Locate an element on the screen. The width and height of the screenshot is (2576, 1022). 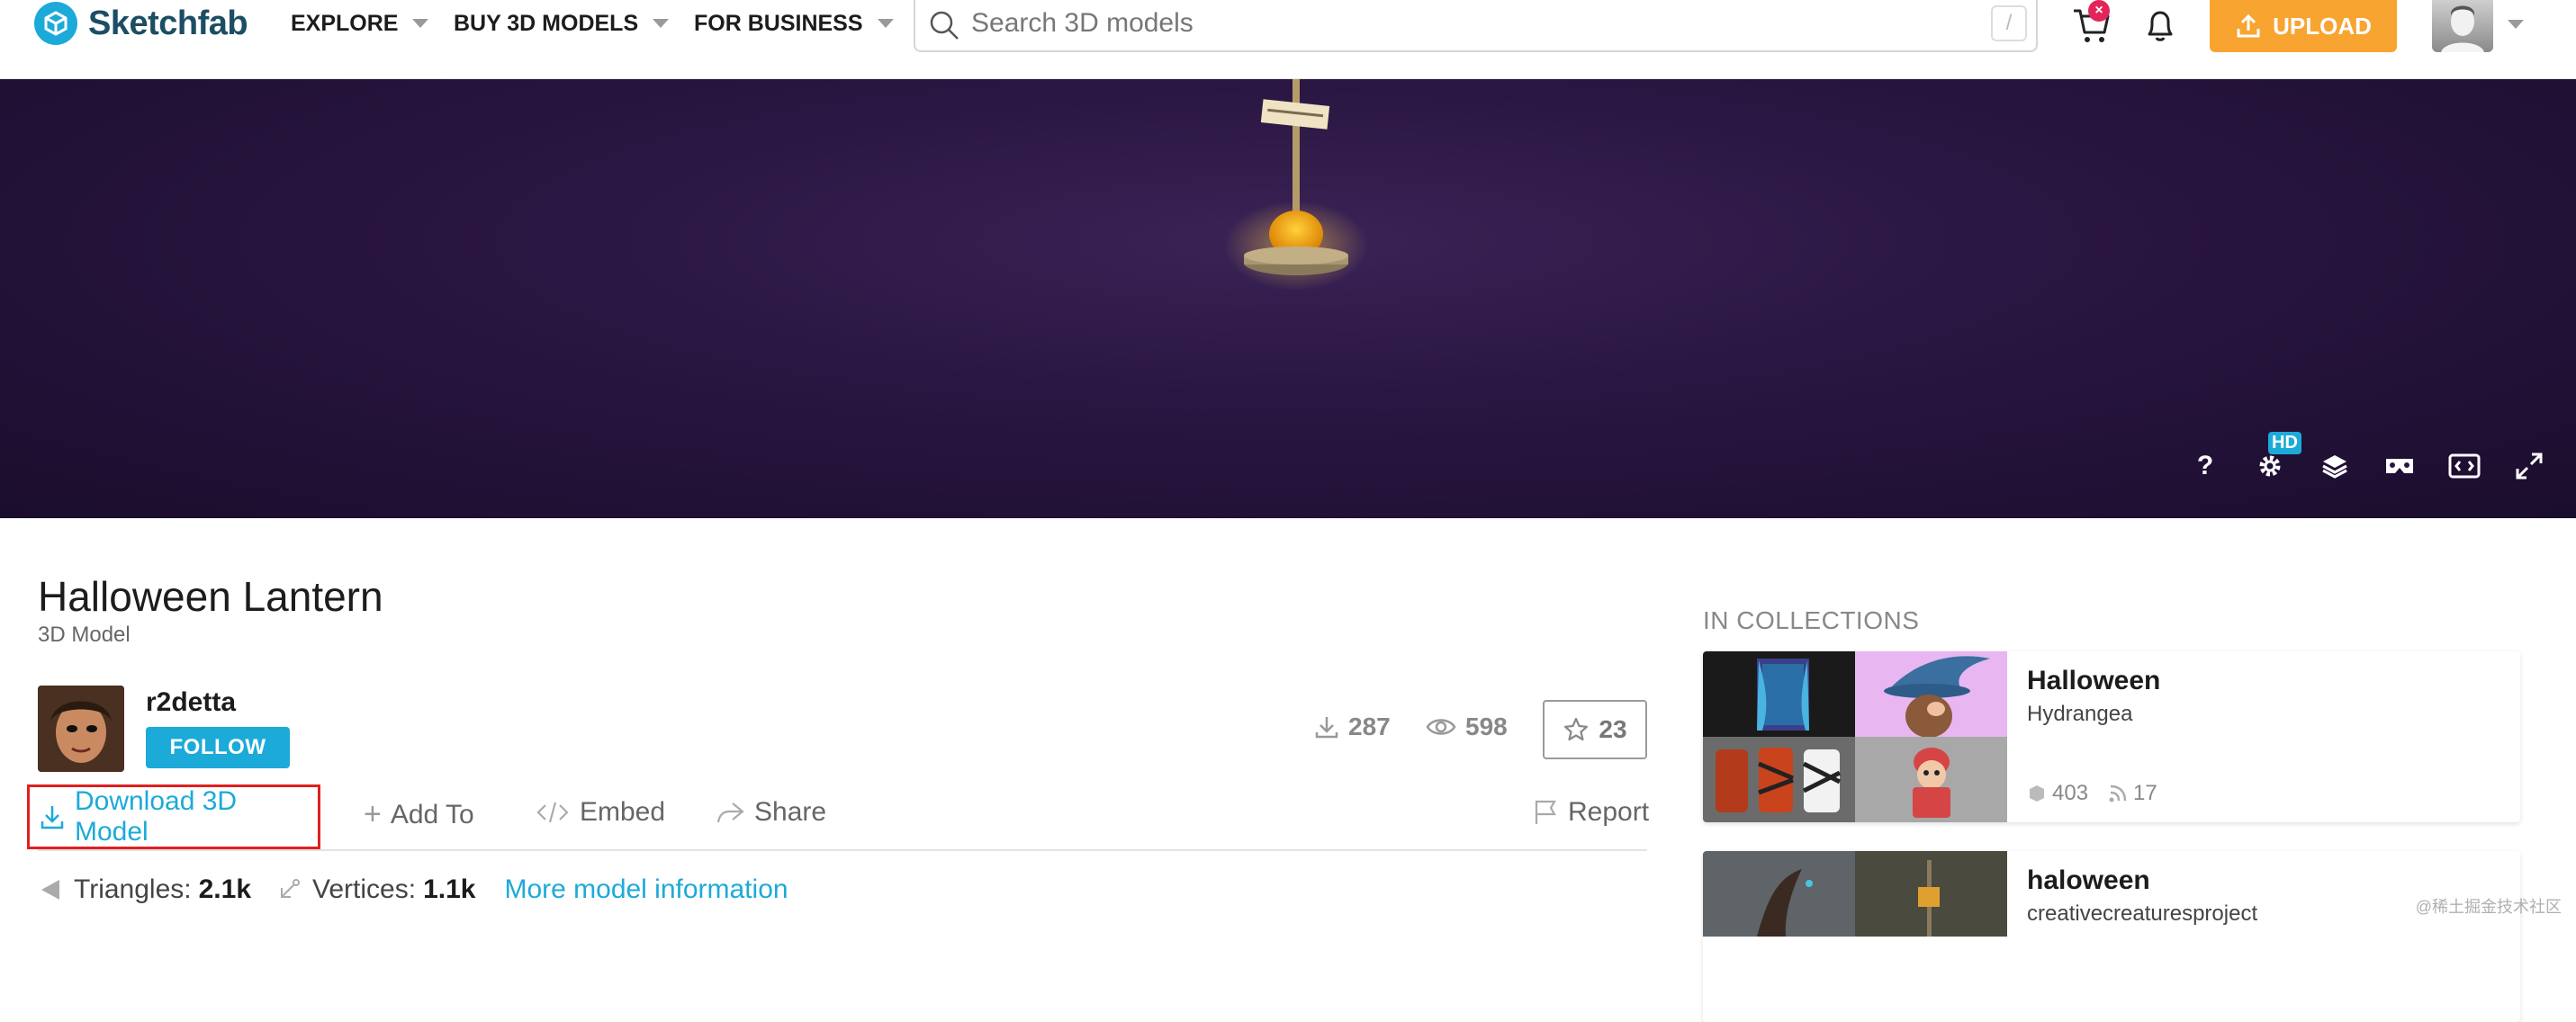
author-avatar is located at coordinates (81, 729).